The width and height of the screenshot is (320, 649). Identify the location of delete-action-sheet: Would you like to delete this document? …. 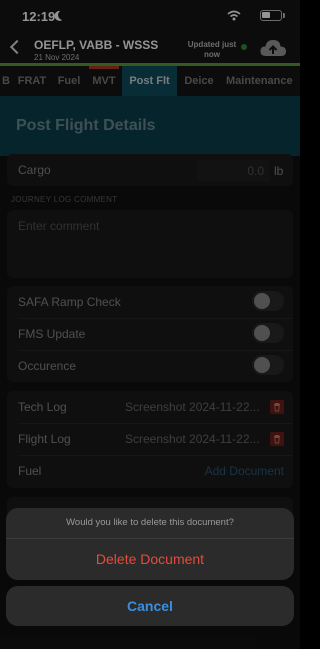
(150, 544).